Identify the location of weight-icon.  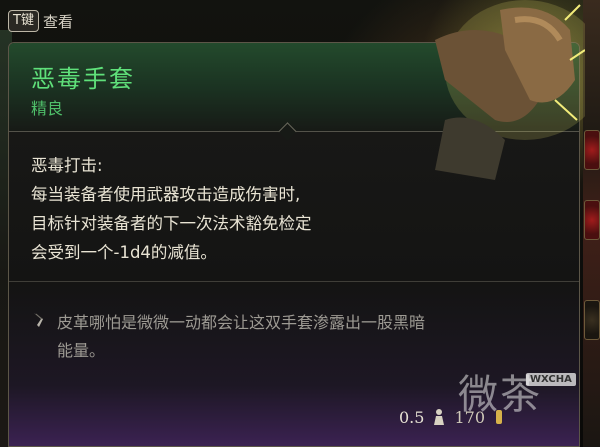
(439, 417).